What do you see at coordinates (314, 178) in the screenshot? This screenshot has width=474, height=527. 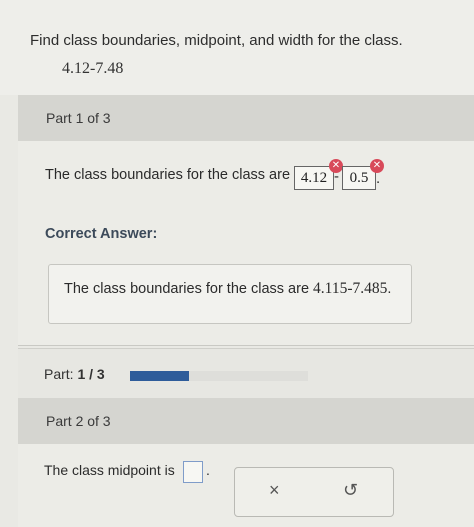 I see `lower-boundary-input: 4.12` at bounding box center [314, 178].